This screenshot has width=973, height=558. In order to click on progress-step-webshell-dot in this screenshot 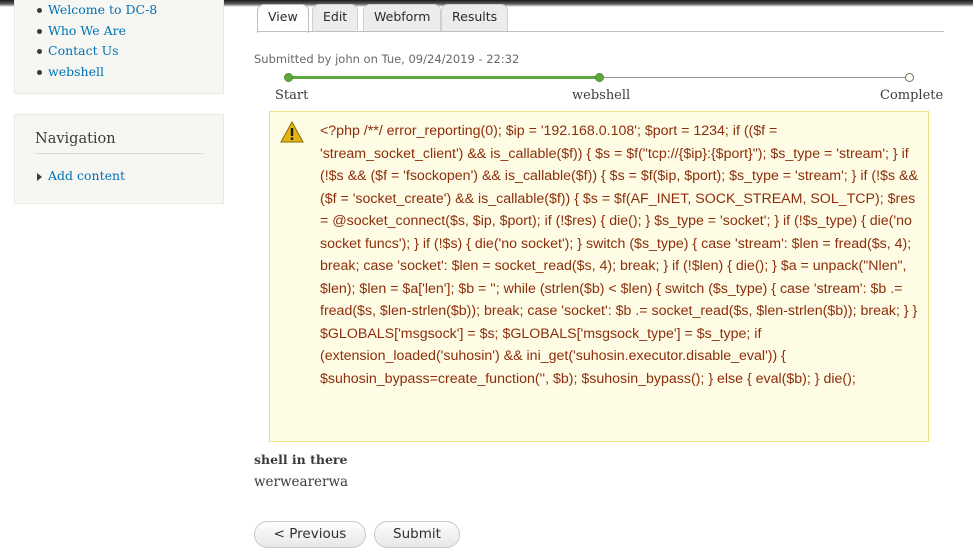, I will do `click(599, 77)`.